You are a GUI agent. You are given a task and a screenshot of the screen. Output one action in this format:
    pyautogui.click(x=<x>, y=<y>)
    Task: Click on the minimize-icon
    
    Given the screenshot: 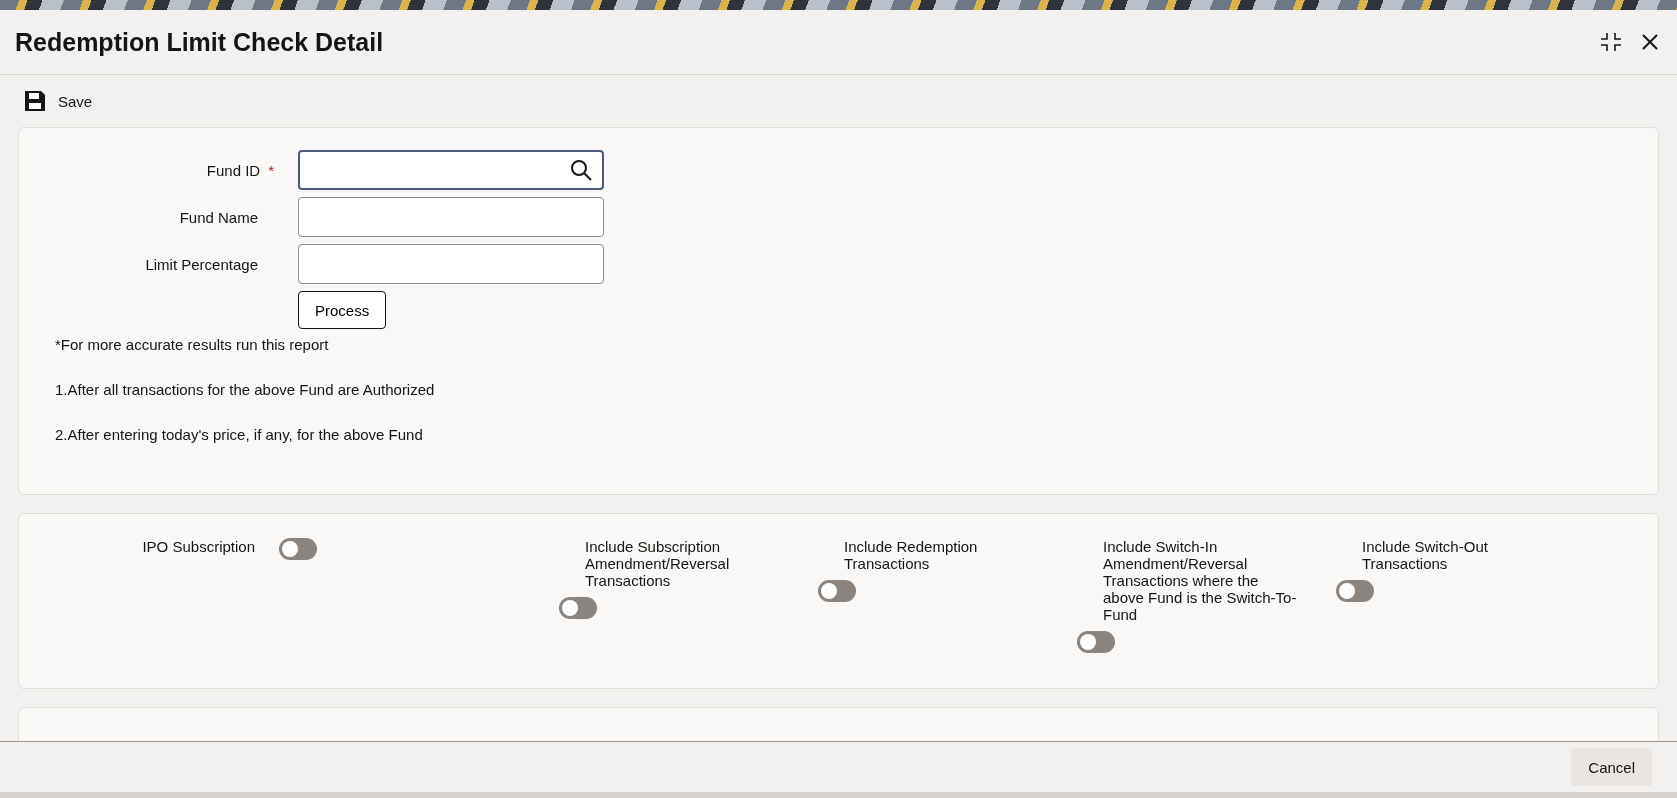 What is the action you would take?
    pyautogui.click(x=1611, y=42)
    